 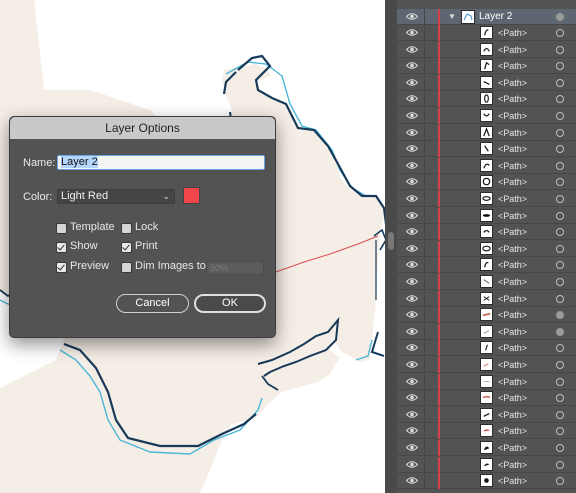 I want to click on color-dropdown: Light Red ⌄, so click(x=116, y=196).